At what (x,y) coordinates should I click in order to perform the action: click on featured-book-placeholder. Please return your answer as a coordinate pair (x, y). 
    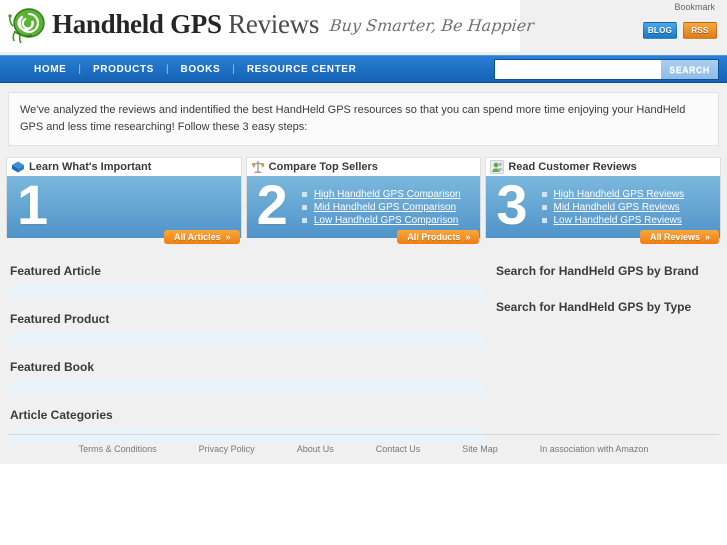
    Looking at the image, I should click on (247, 387).